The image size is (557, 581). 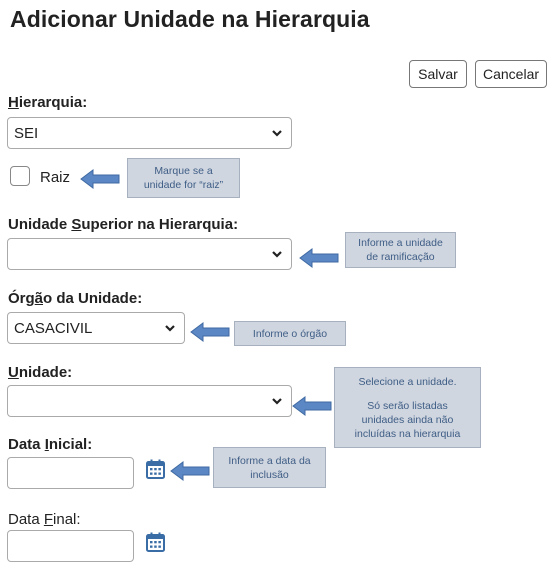 What do you see at coordinates (511, 74) in the screenshot?
I see `cancel-button: Cancelar` at bounding box center [511, 74].